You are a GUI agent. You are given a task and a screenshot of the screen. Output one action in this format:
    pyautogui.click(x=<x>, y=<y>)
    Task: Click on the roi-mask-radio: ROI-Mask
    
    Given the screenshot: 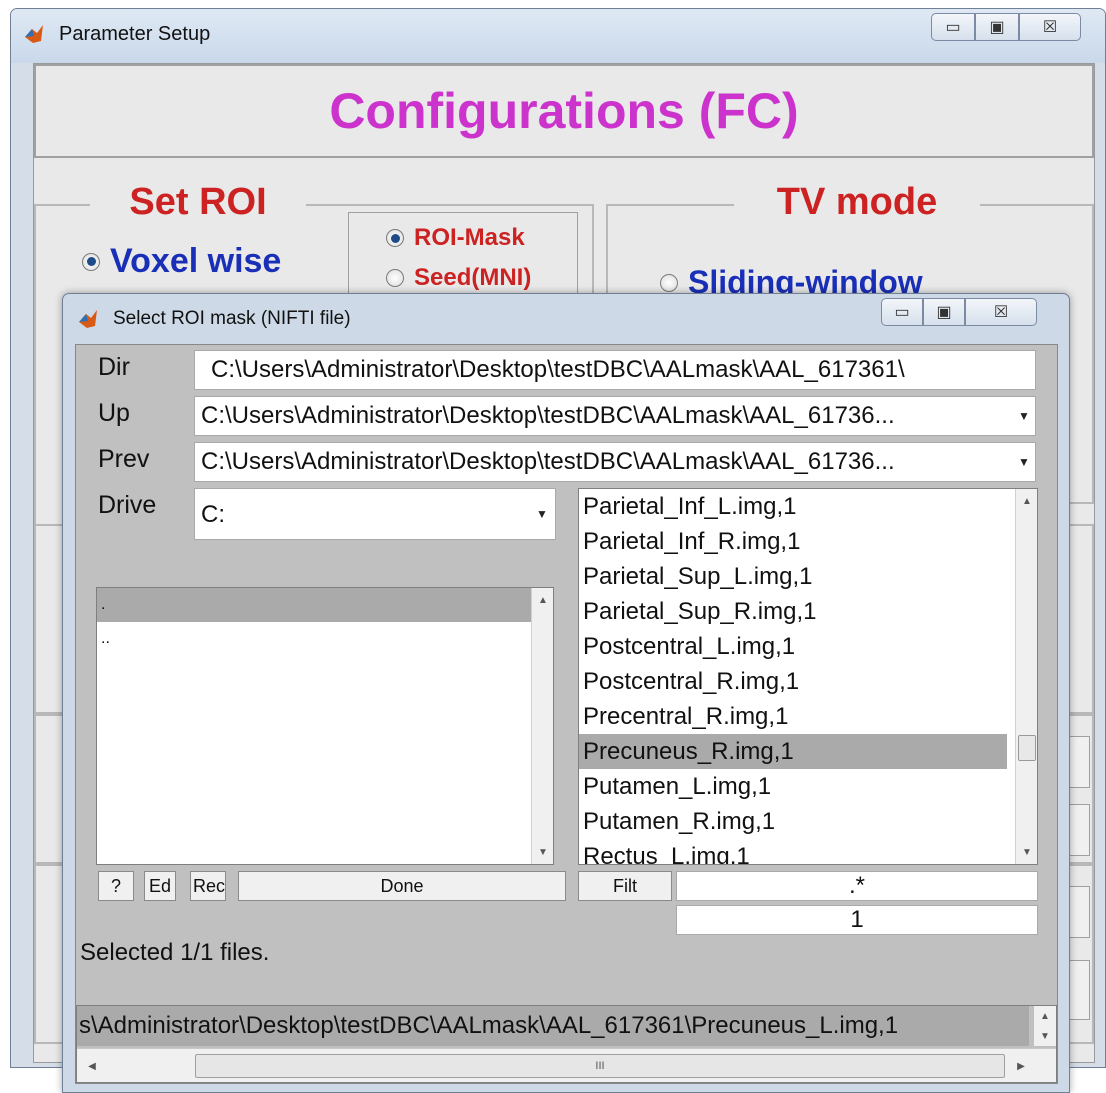 What is the action you would take?
    pyautogui.click(x=455, y=238)
    